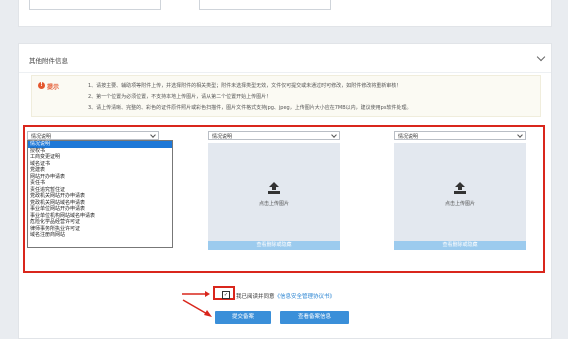 The width and height of the screenshot is (568, 339). I want to click on tip-line-2: 2、第一个位置为必须位置，不支持本地上传图片，请从第二个位置开始上传图片！, so click(180, 97).